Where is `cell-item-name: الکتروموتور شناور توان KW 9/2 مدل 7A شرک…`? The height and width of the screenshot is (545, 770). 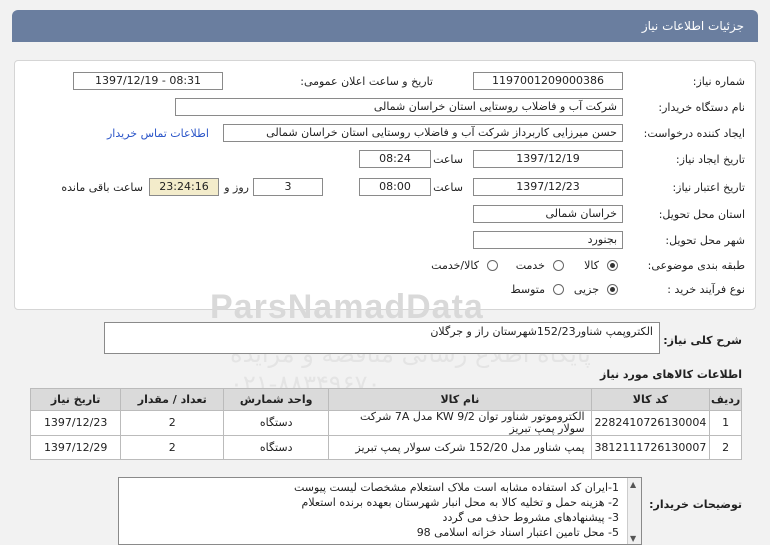
cell-item-name: الکتروموتور شناور توان KW 9/2 مدل 7A شرک… is located at coordinates (460, 423).